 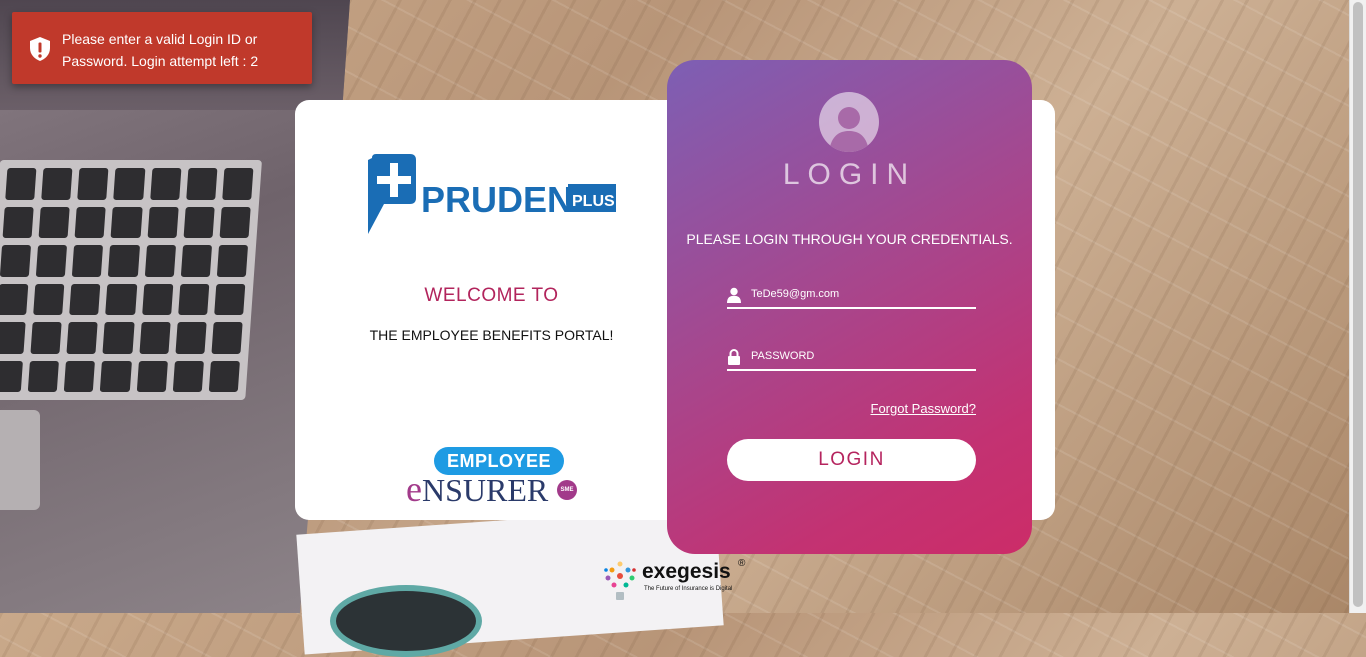 What do you see at coordinates (908, 408) in the screenshot?
I see `forgot-password-link: Forgot Password?` at bounding box center [908, 408].